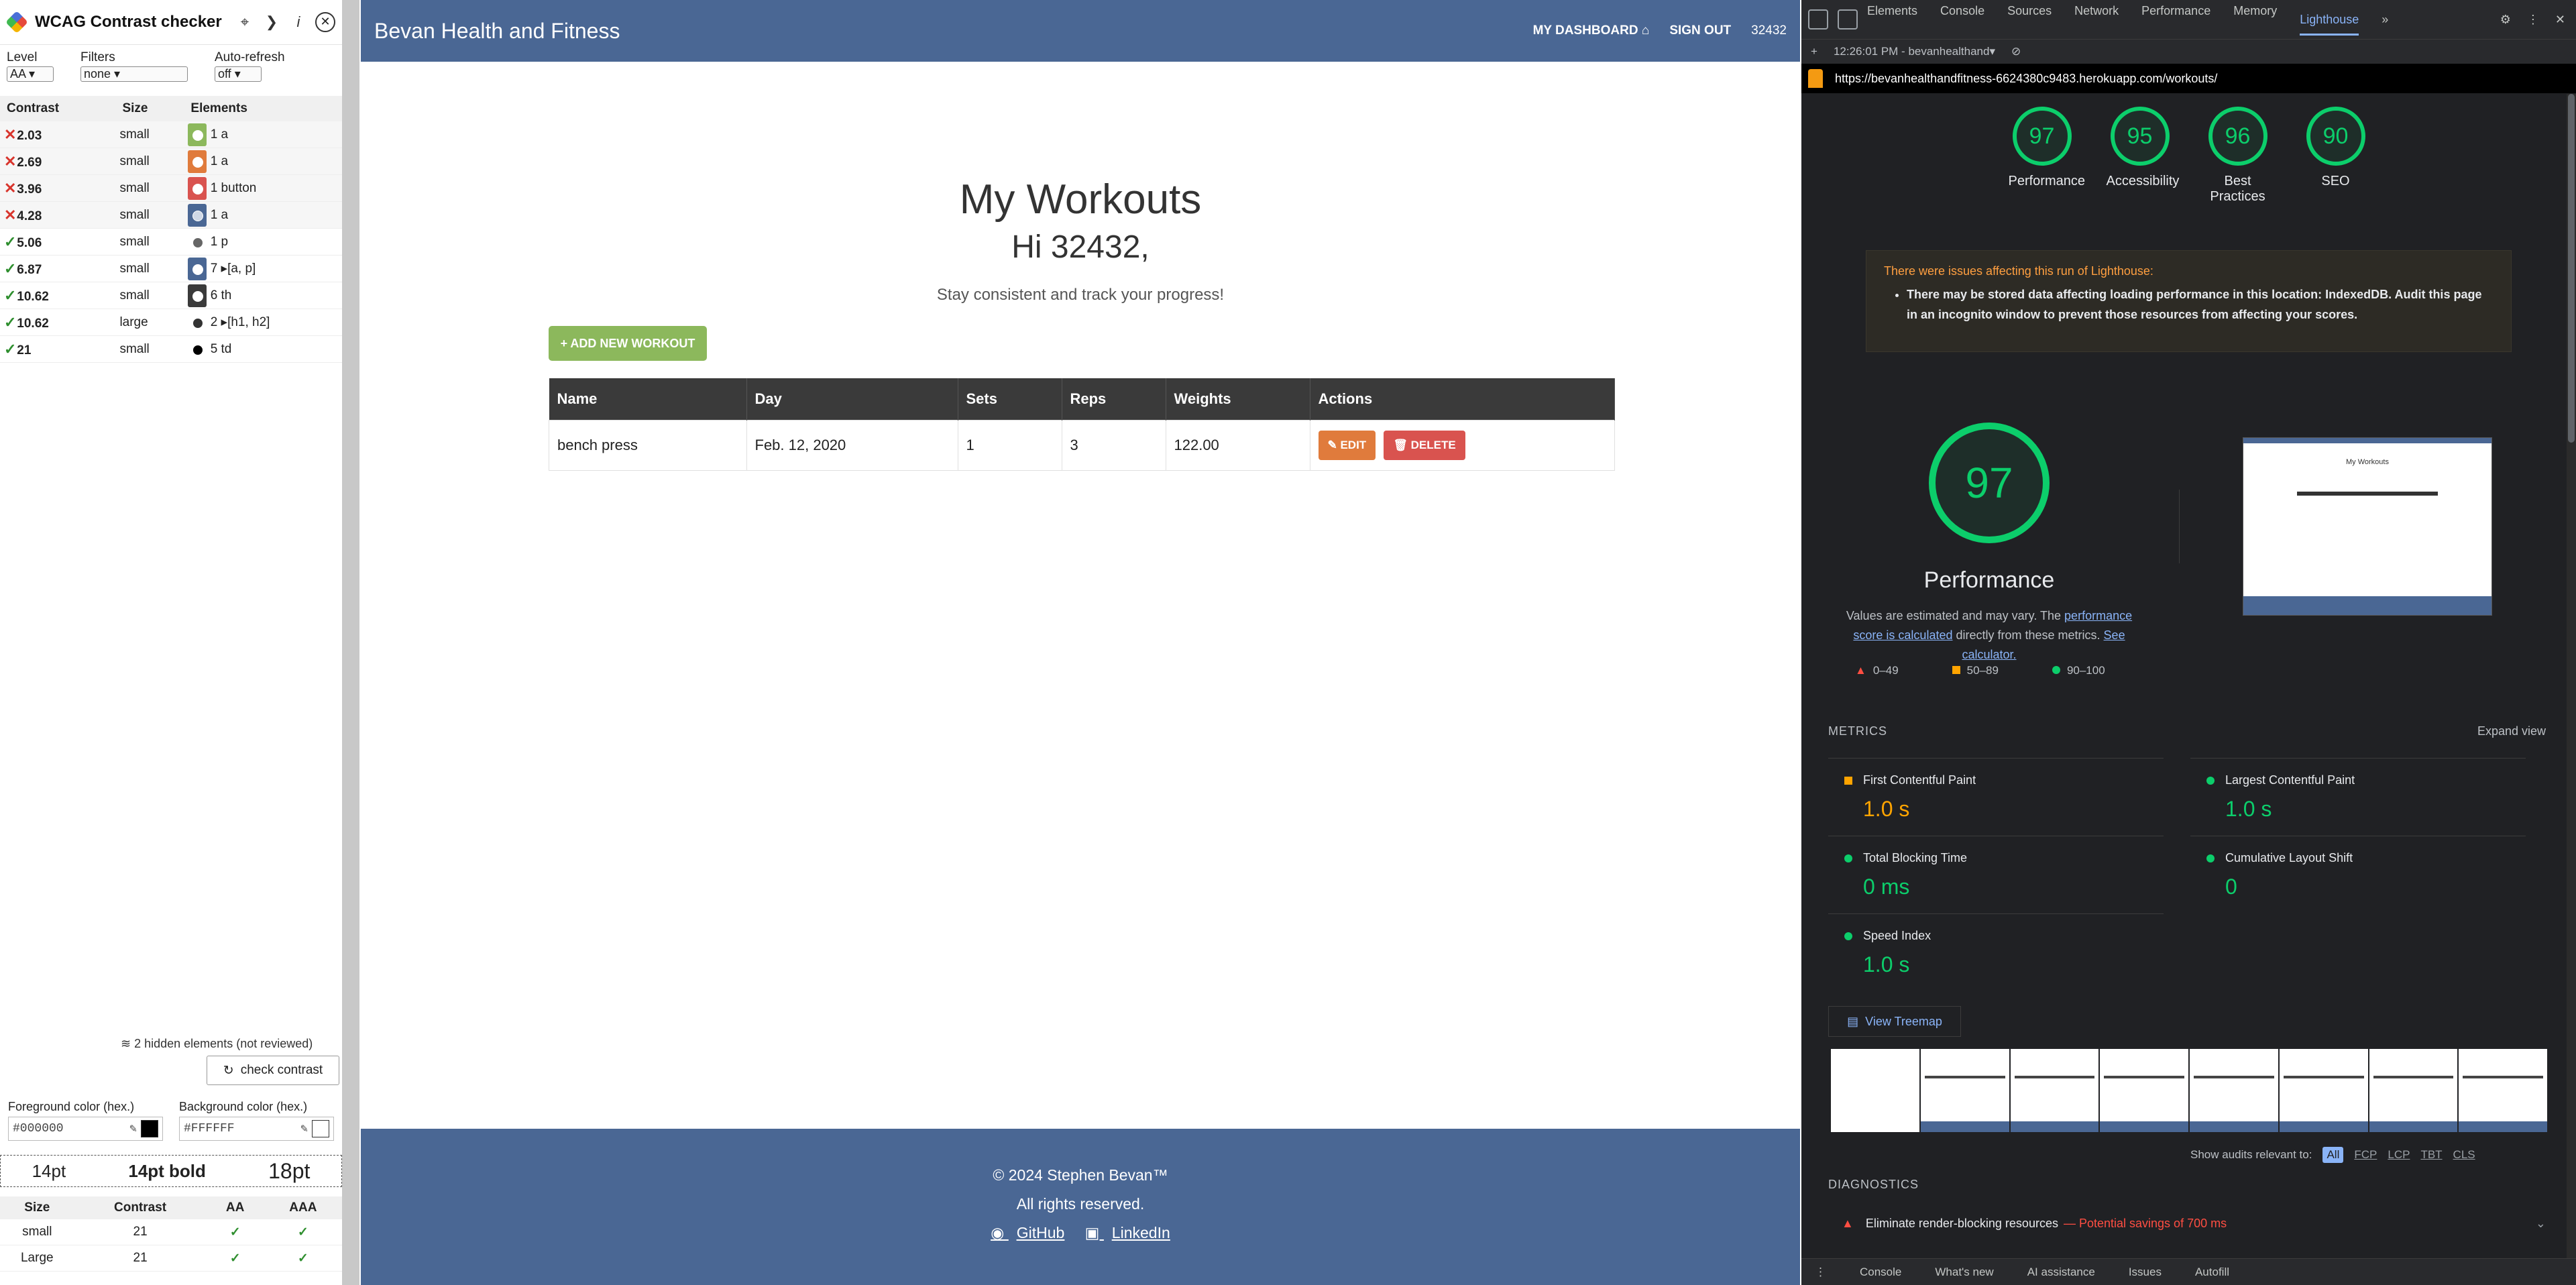 The width and height of the screenshot is (2576, 1285). What do you see at coordinates (1880, 1272) in the screenshot?
I see `drawer-tab-console: Console` at bounding box center [1880, 1272].